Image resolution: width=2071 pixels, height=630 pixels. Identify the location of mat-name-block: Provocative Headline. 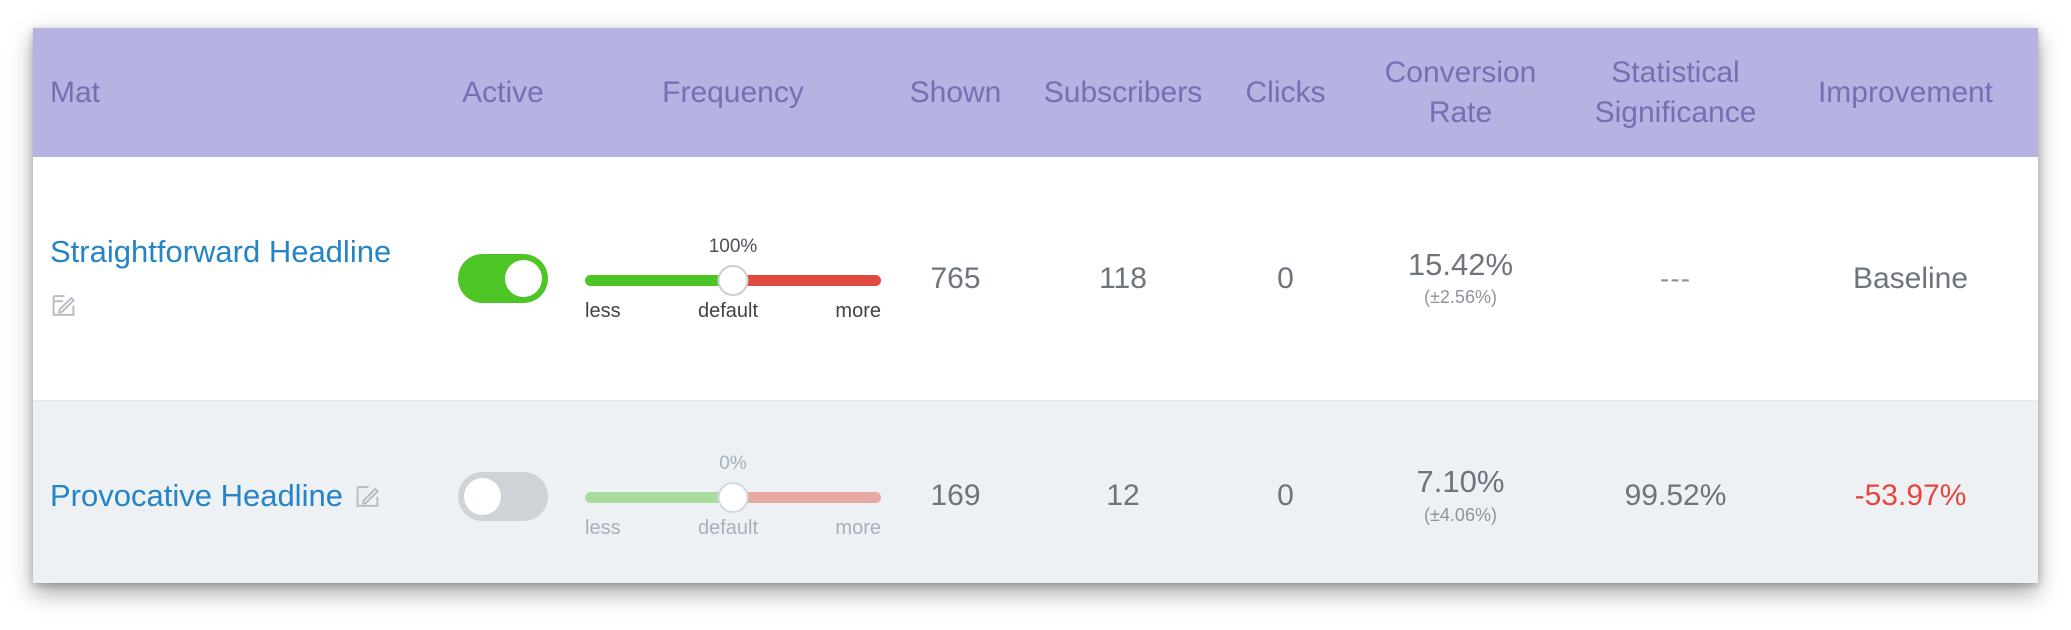
(236, 495).